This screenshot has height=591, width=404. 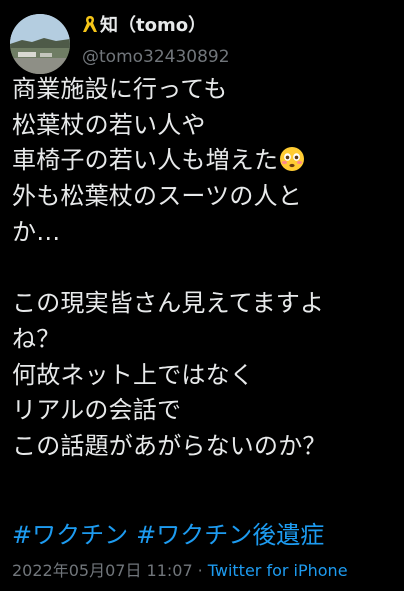 I want to click on hashtag-link: #ワクチン後遺症, so click(x=230, y=535).